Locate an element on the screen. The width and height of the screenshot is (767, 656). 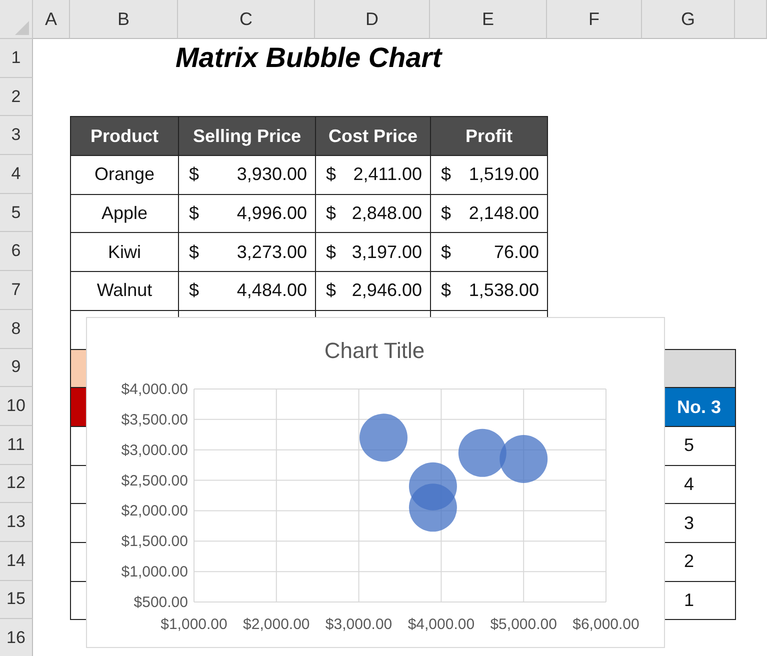
axis-label: $6,000.00 is located at coordinates (606, 624).